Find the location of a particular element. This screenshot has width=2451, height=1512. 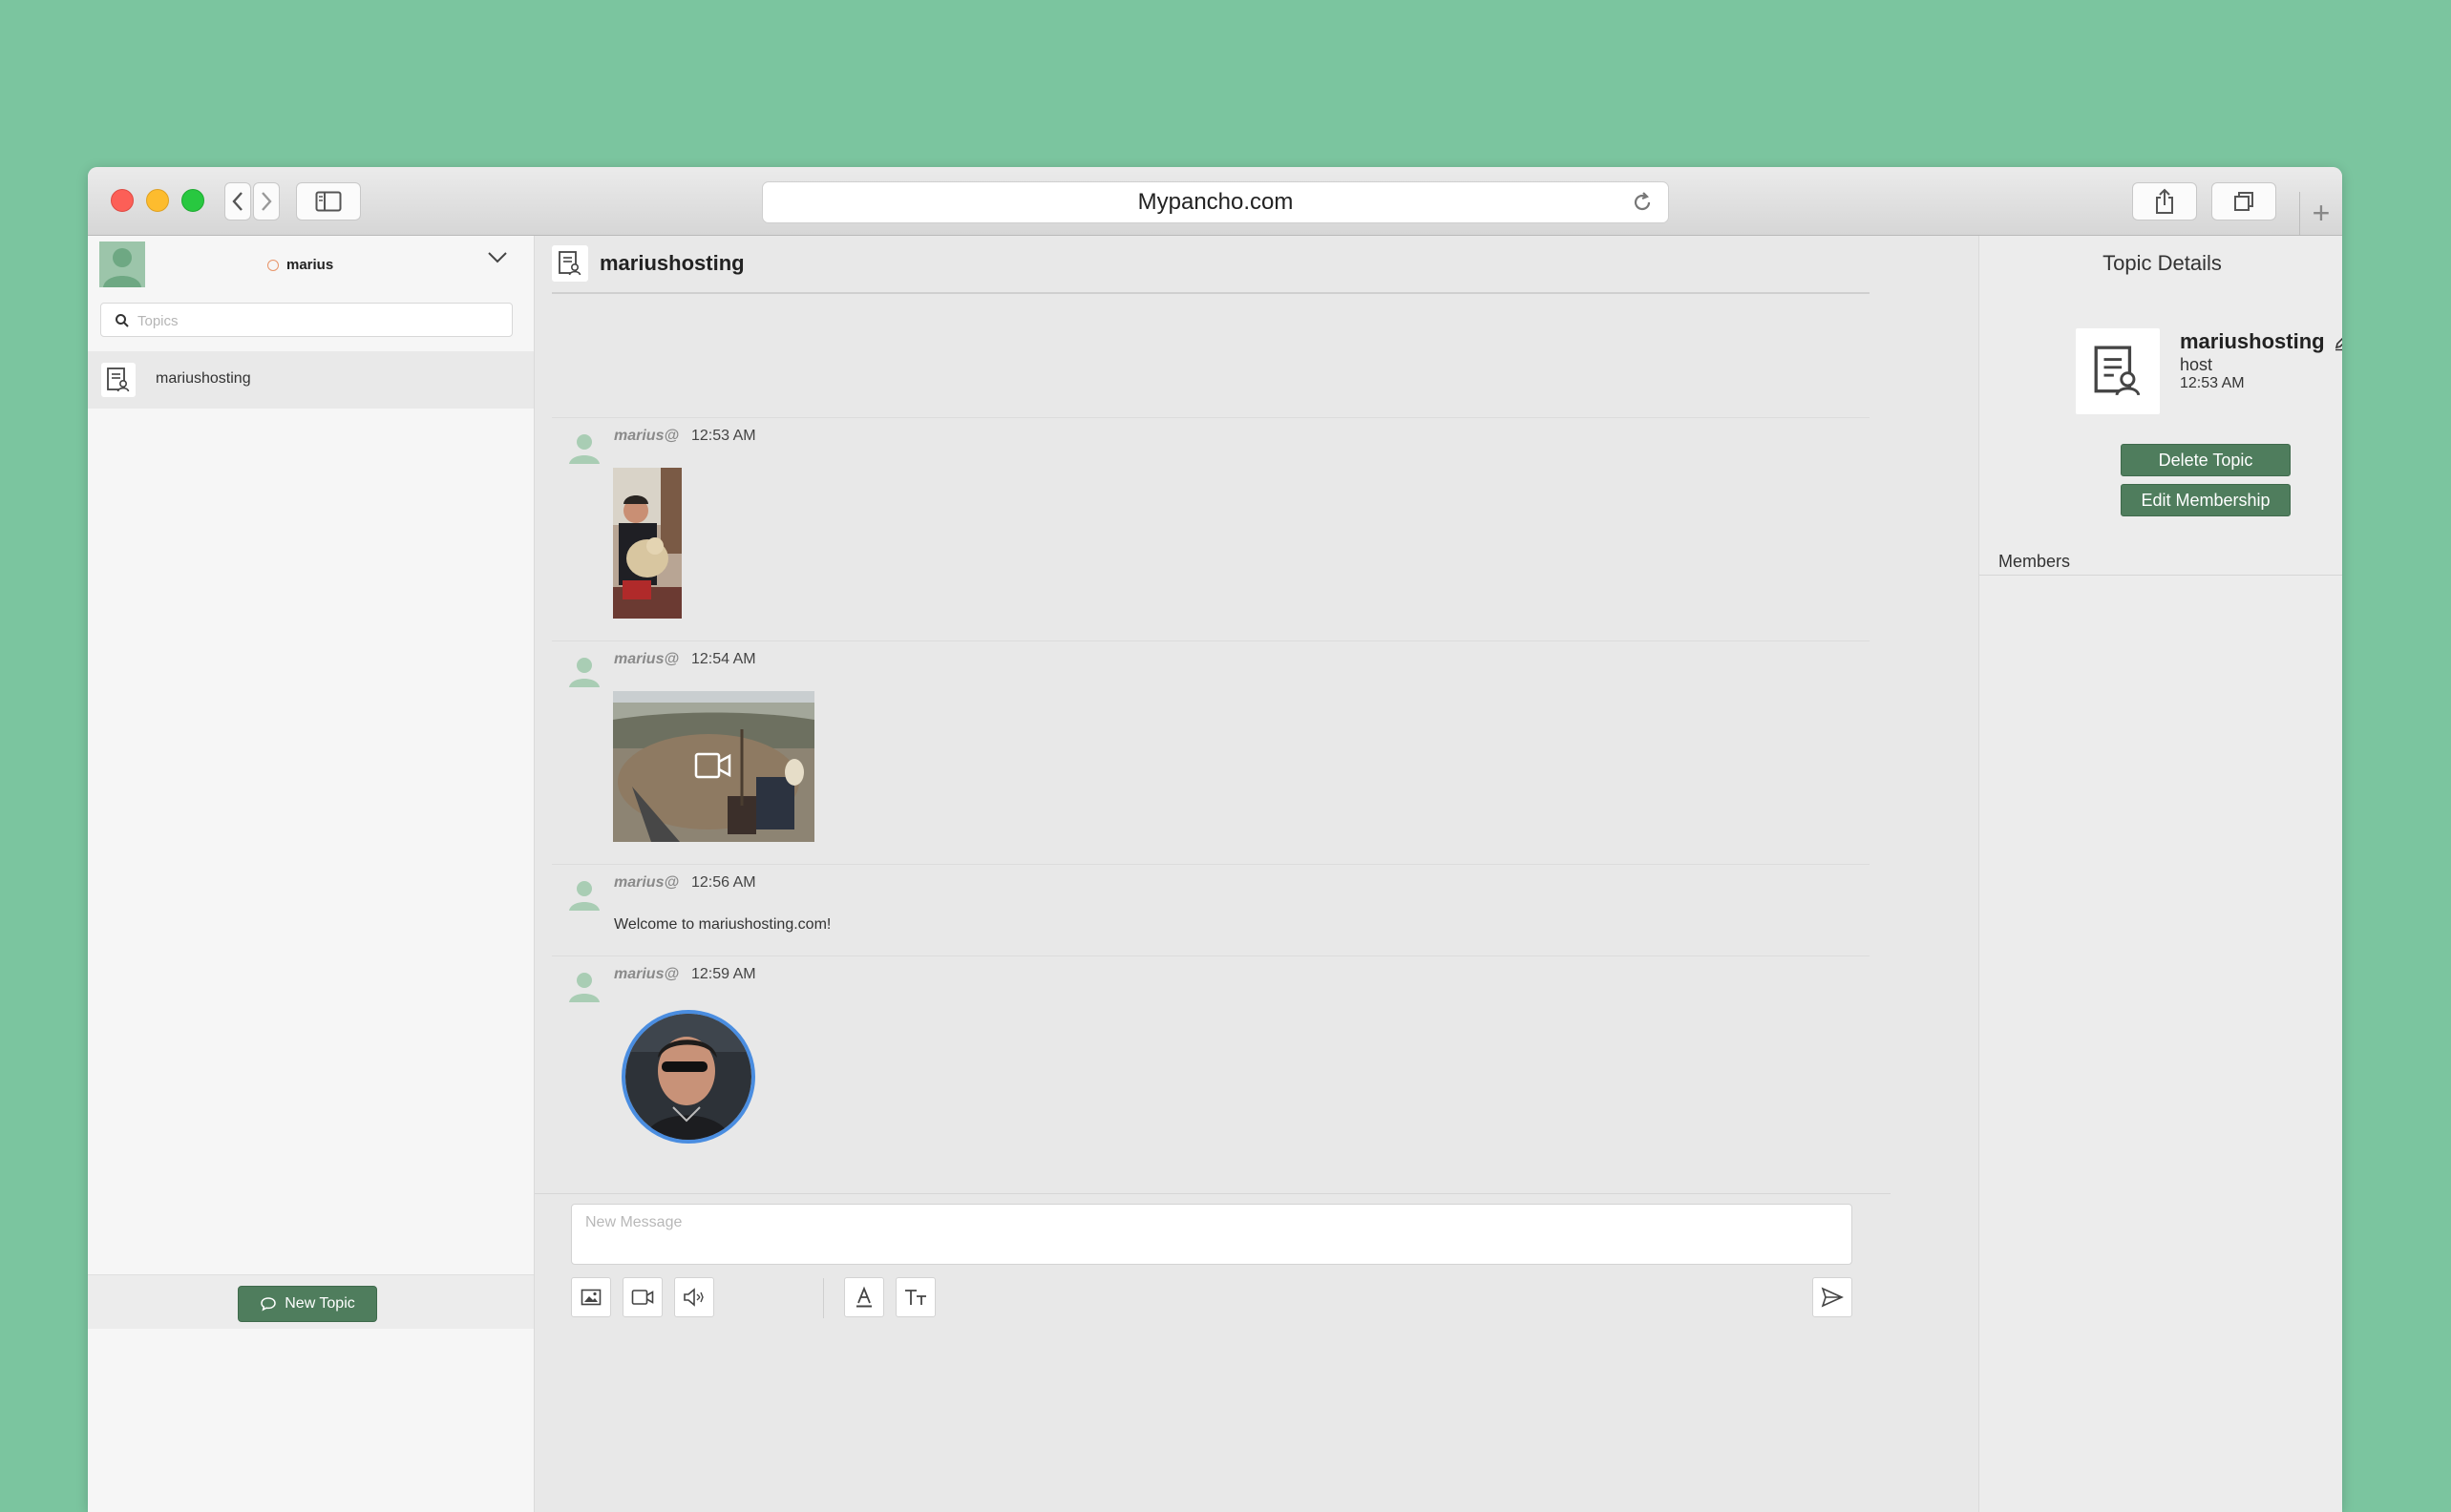

topic-name: mariushosting is located at coordinates (2261, 341).